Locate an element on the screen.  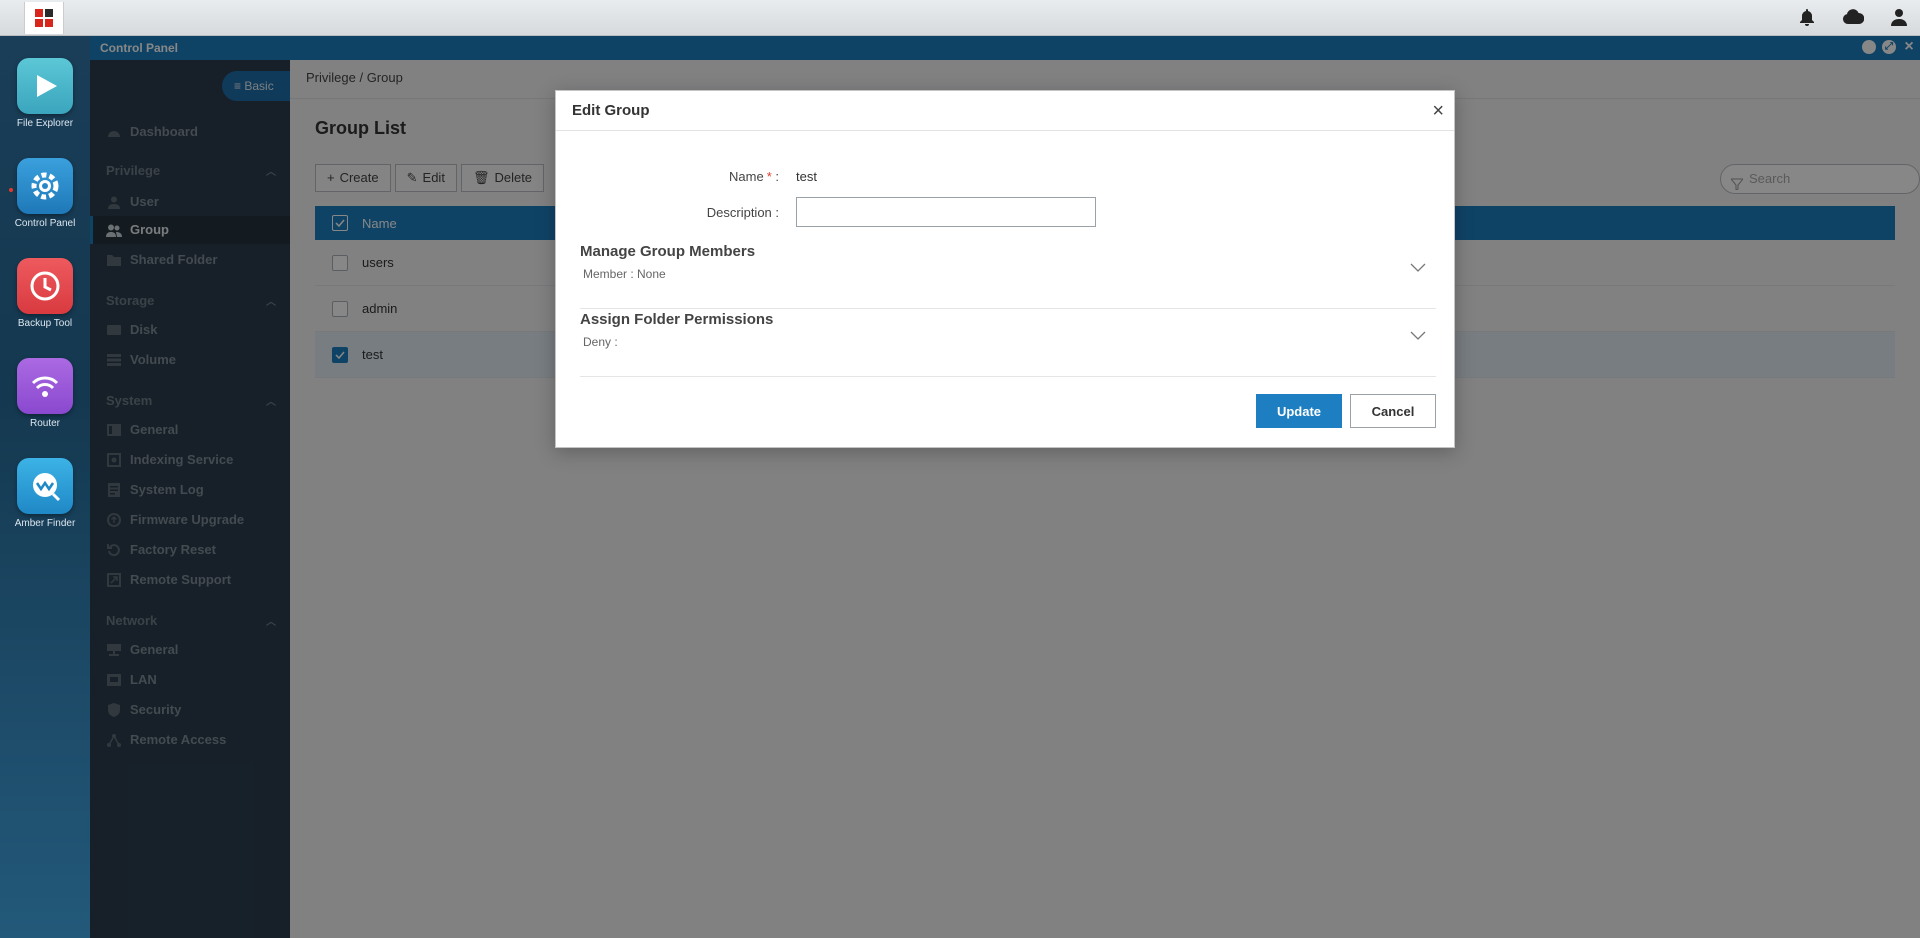
dock-router: Router is located at coordinates (45, 393).